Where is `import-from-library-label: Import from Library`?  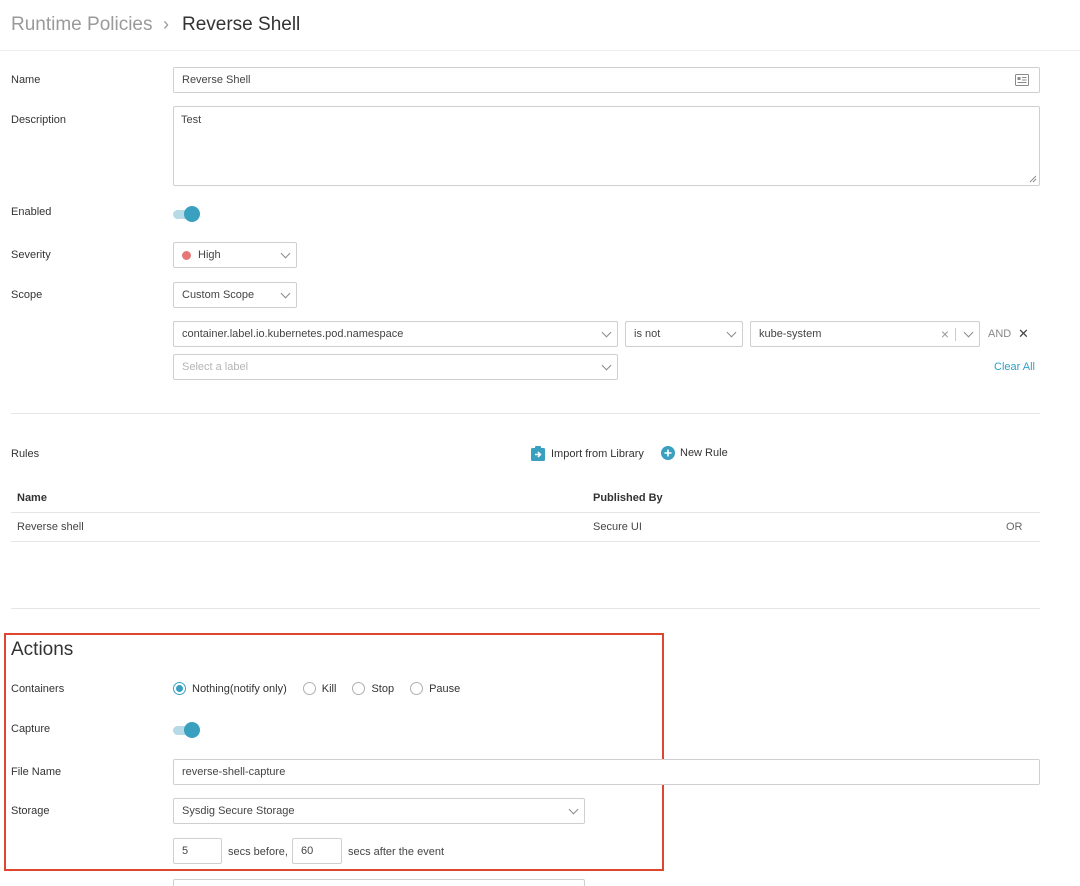 import-from-library-label: Import from Library is located at coordinates (597, 453).